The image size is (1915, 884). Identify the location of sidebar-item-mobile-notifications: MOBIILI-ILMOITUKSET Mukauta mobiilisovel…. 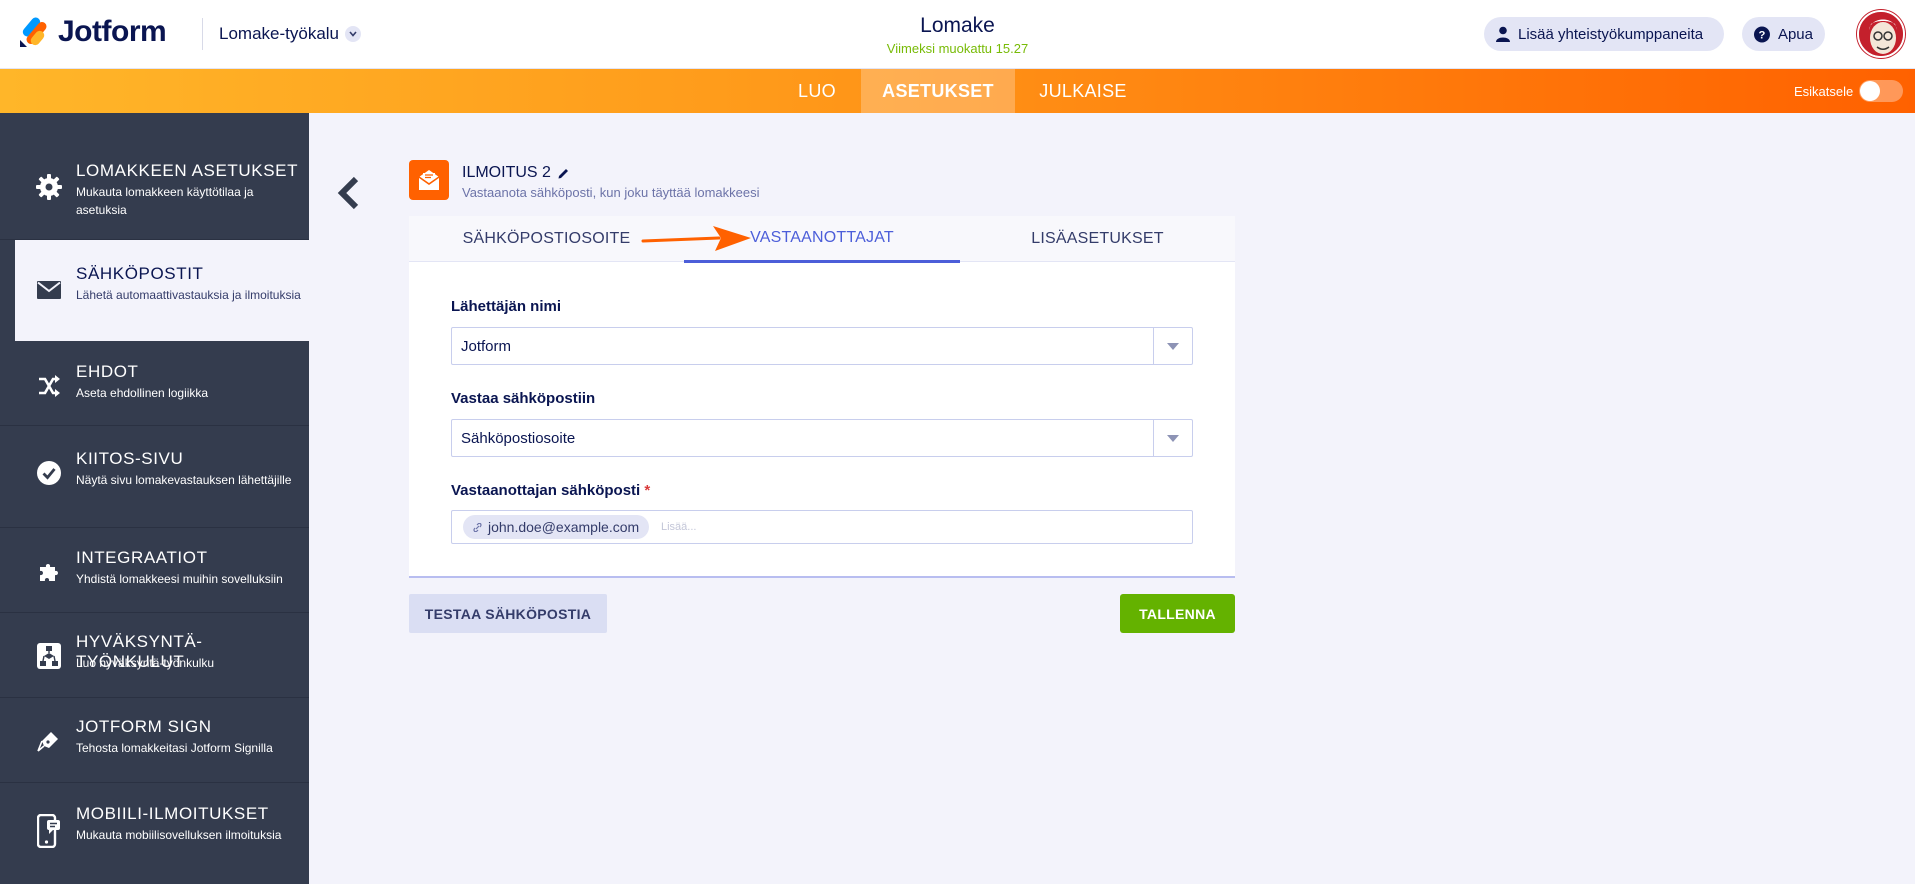
(154, 833).